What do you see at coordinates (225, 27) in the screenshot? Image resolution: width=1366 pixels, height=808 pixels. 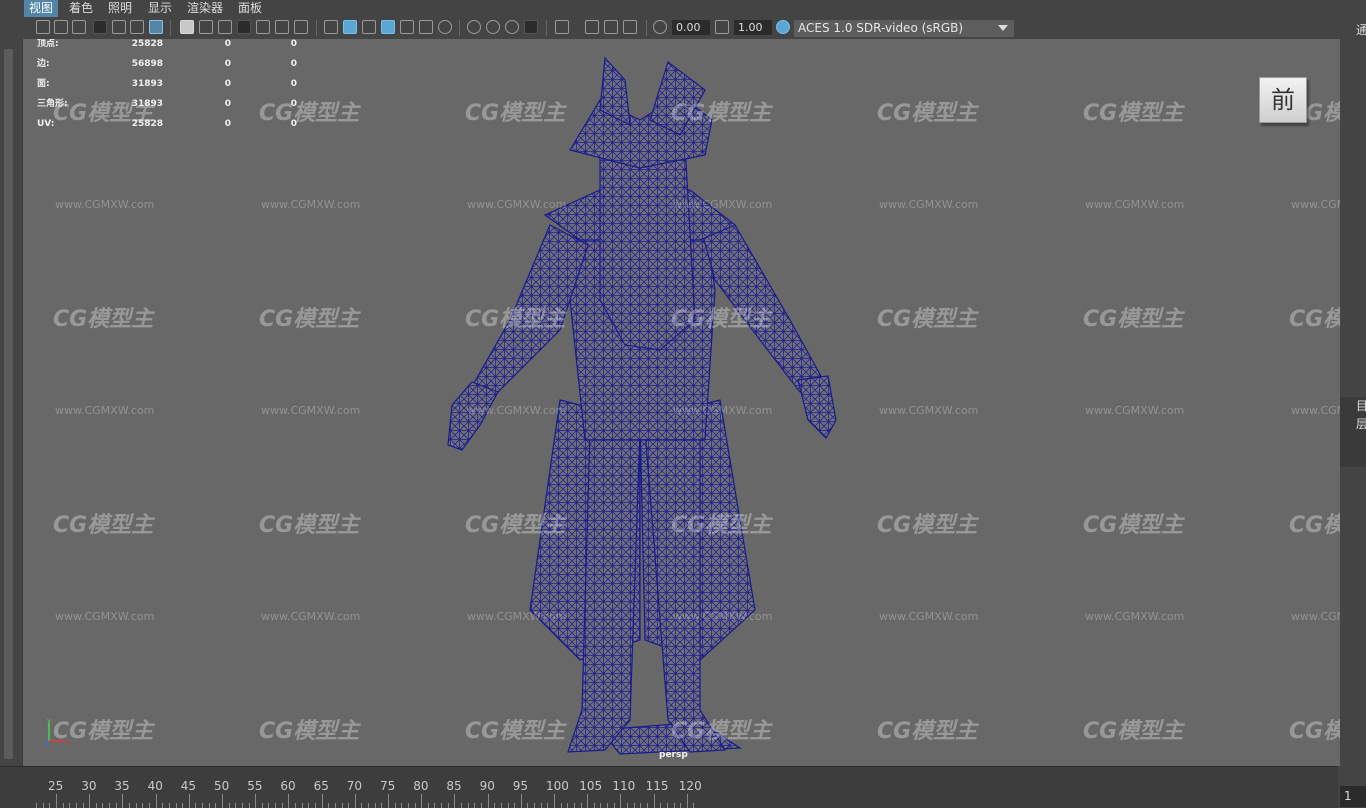 I see `resolution-gate-icon` at bounding box center [225, 27].